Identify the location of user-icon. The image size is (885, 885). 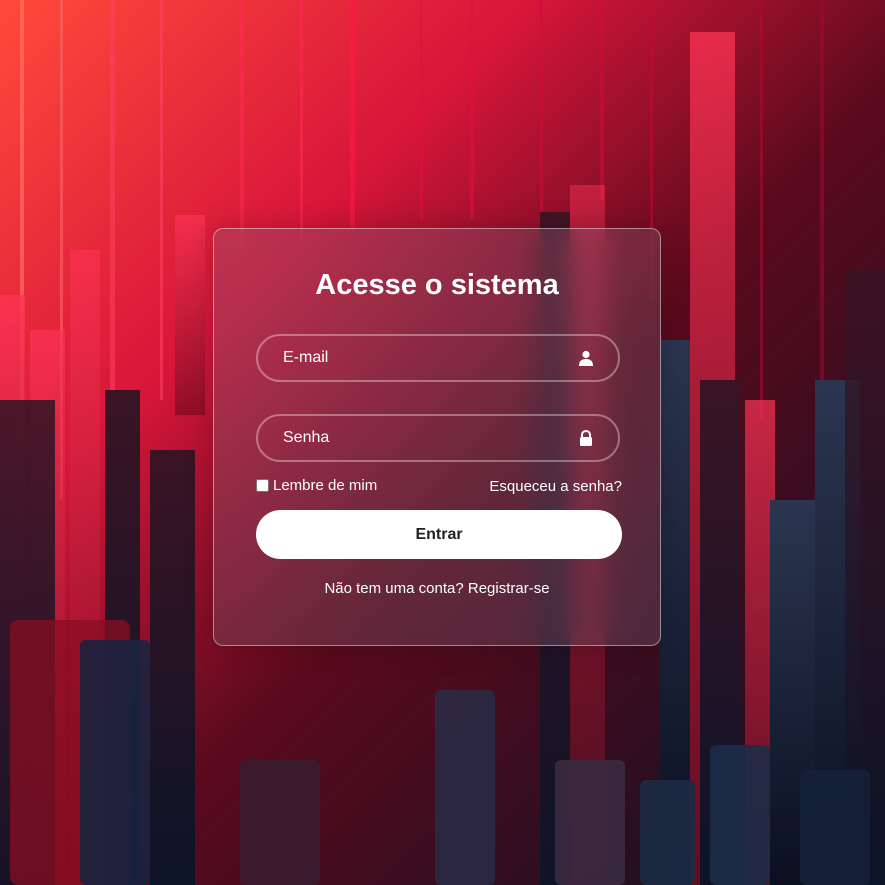
(586, 358).